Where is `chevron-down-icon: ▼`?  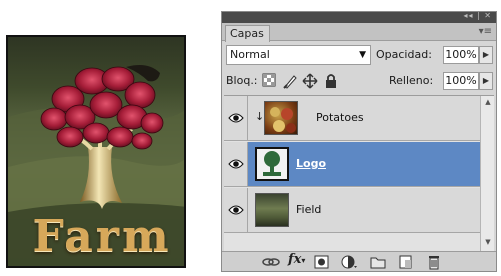
chevron-down-icon: ▼ is located at coordinates (362, 55).